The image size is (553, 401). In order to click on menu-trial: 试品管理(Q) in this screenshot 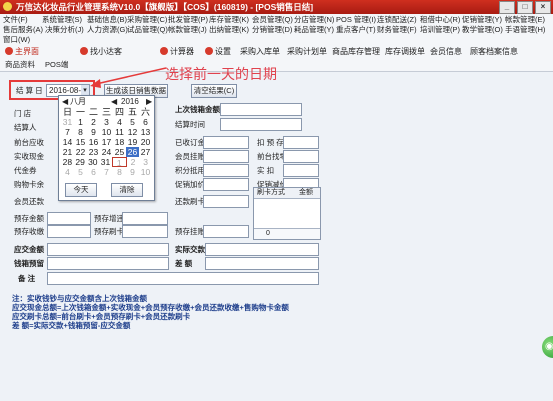, I will do `click(147, 30)`.